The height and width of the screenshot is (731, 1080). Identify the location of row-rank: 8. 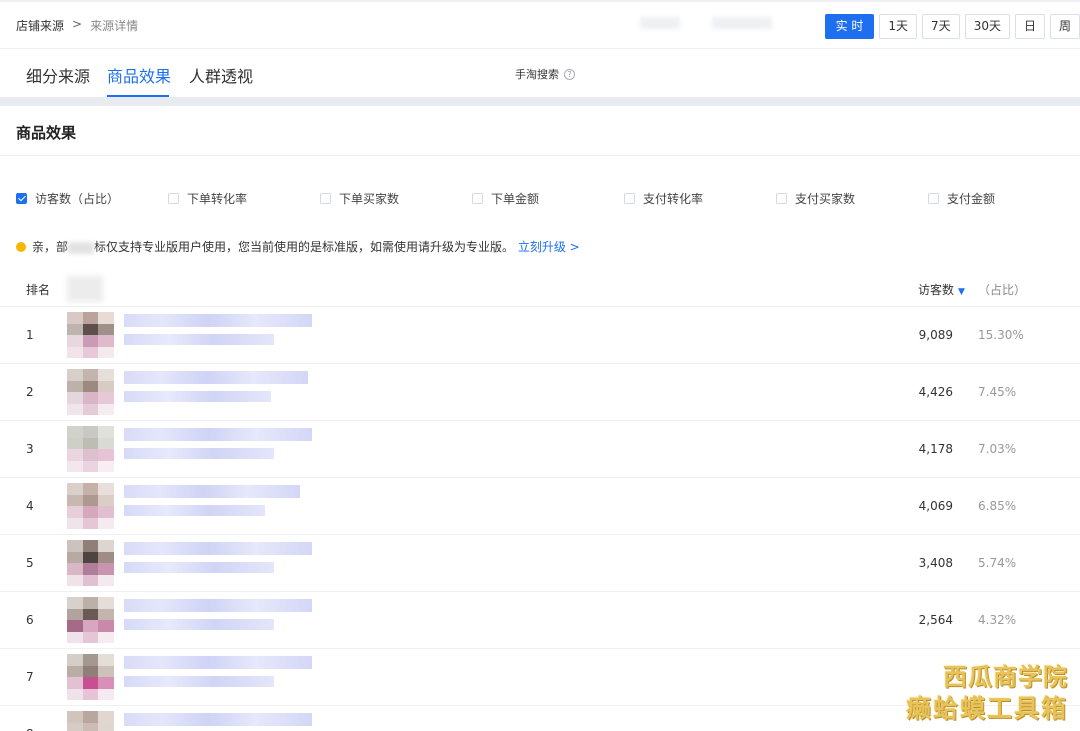
(30, 729).